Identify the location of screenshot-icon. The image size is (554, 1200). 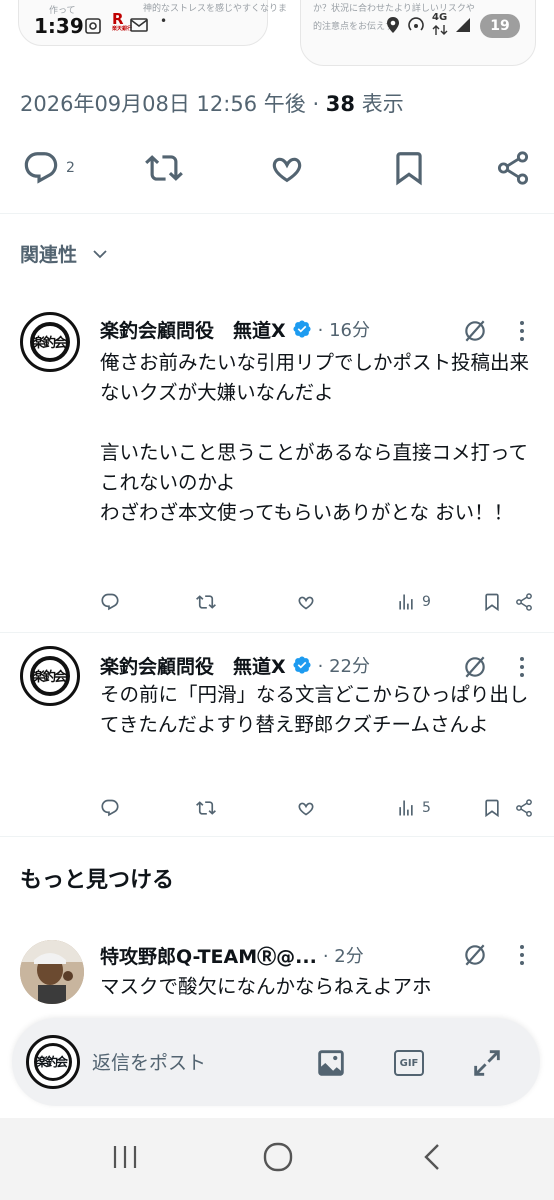
(93, 26).